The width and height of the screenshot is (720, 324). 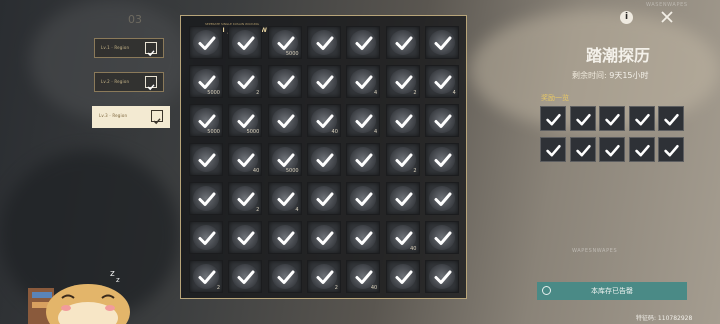 What do you see at coordinates (292, 54) in the screenshot?
I see `item-count: 5000` at bounding box center [292, 54].